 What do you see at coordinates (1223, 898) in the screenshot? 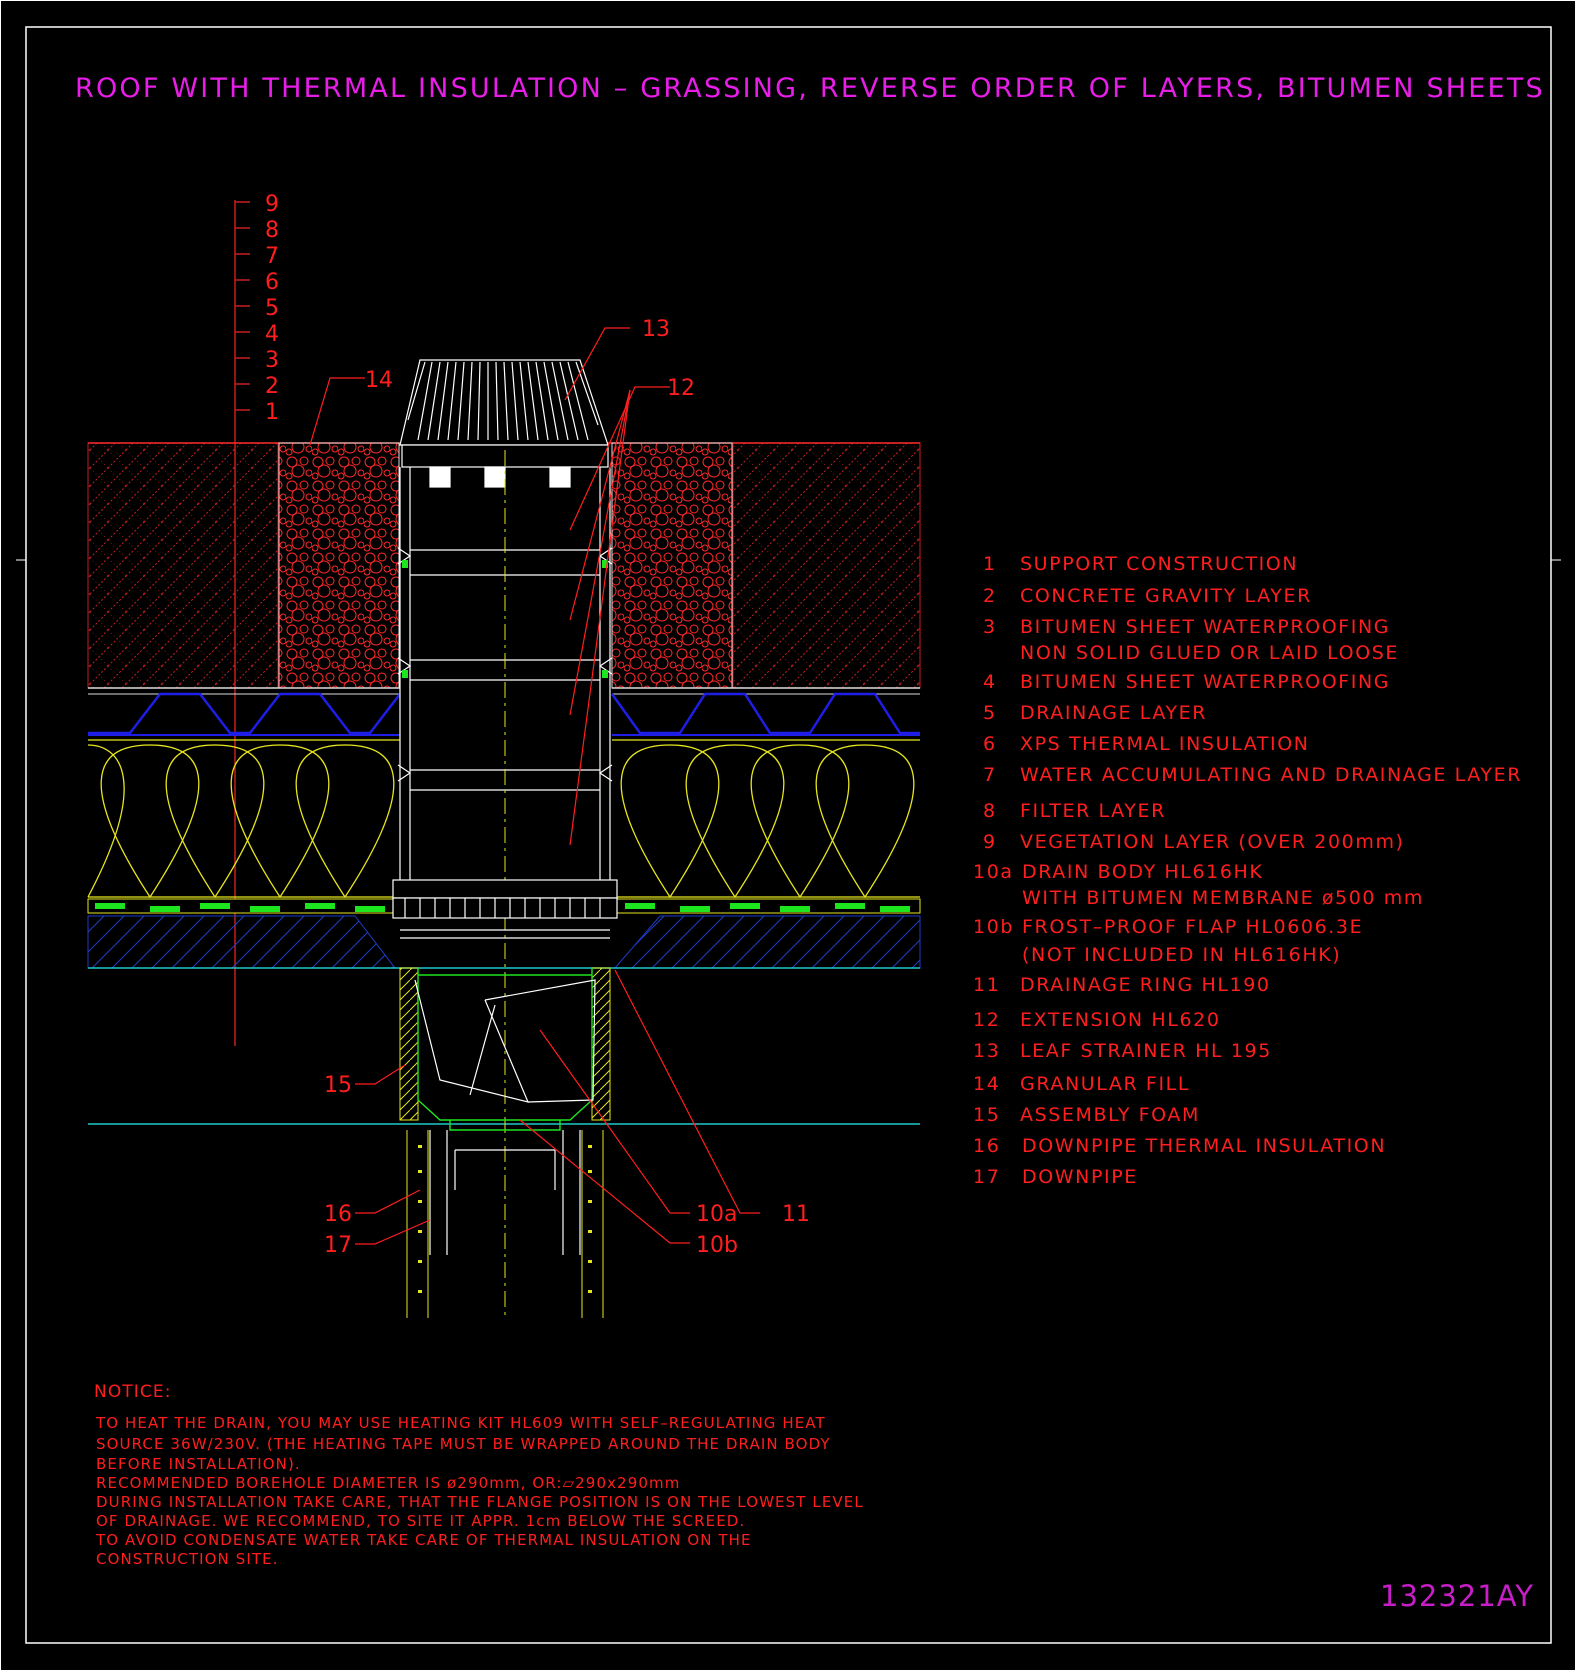
I see `legend-text-10a-2: WITH BITUMEN MEMBRANE ø500 mm` at bounding box center [1223, 898].